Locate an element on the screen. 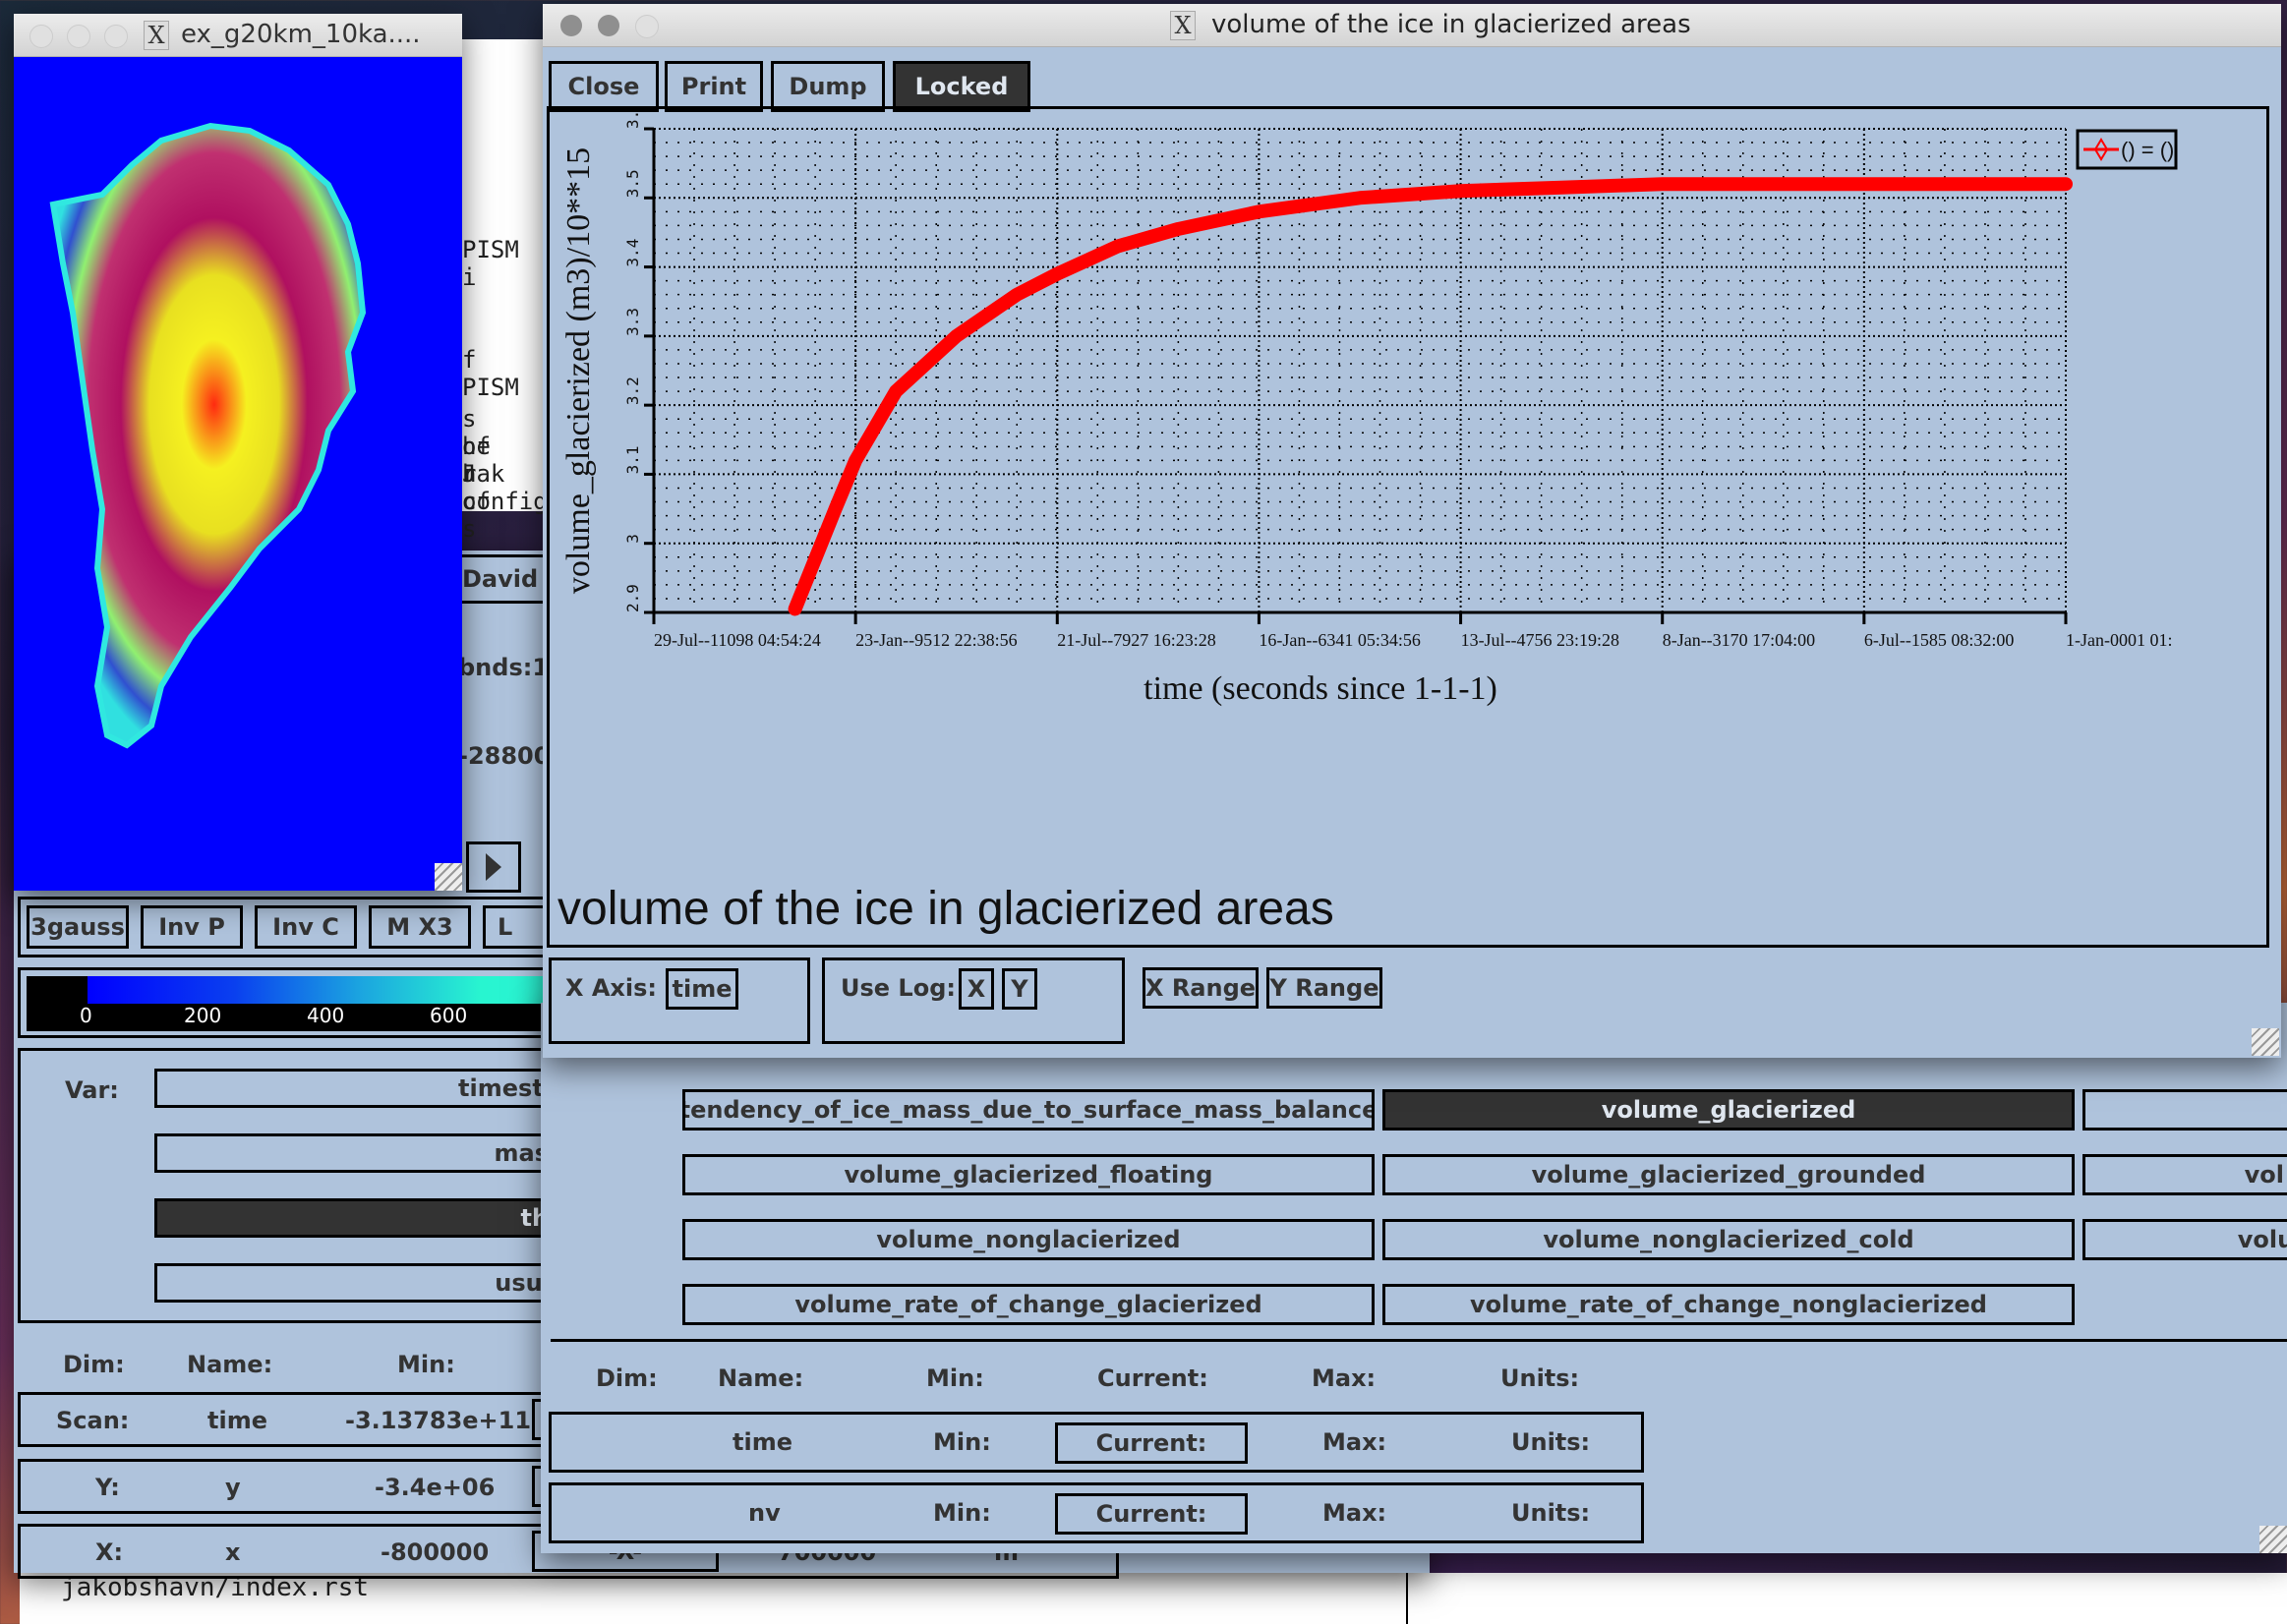  play-button is located at coordinates (493, 867).